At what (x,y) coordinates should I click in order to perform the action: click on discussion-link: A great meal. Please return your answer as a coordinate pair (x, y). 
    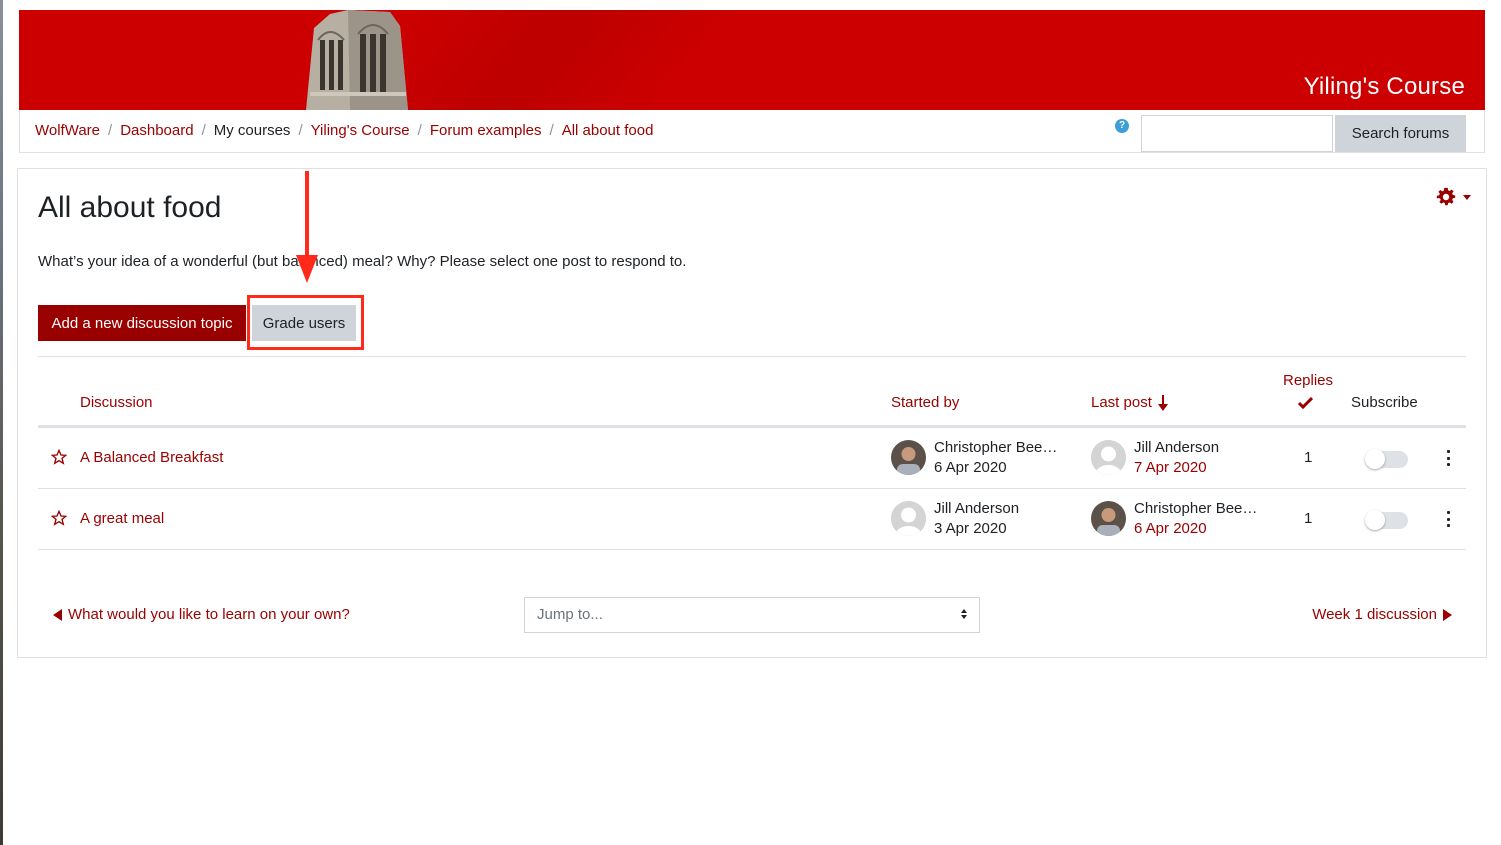
    Looking at the image, I should click on (122, 518).